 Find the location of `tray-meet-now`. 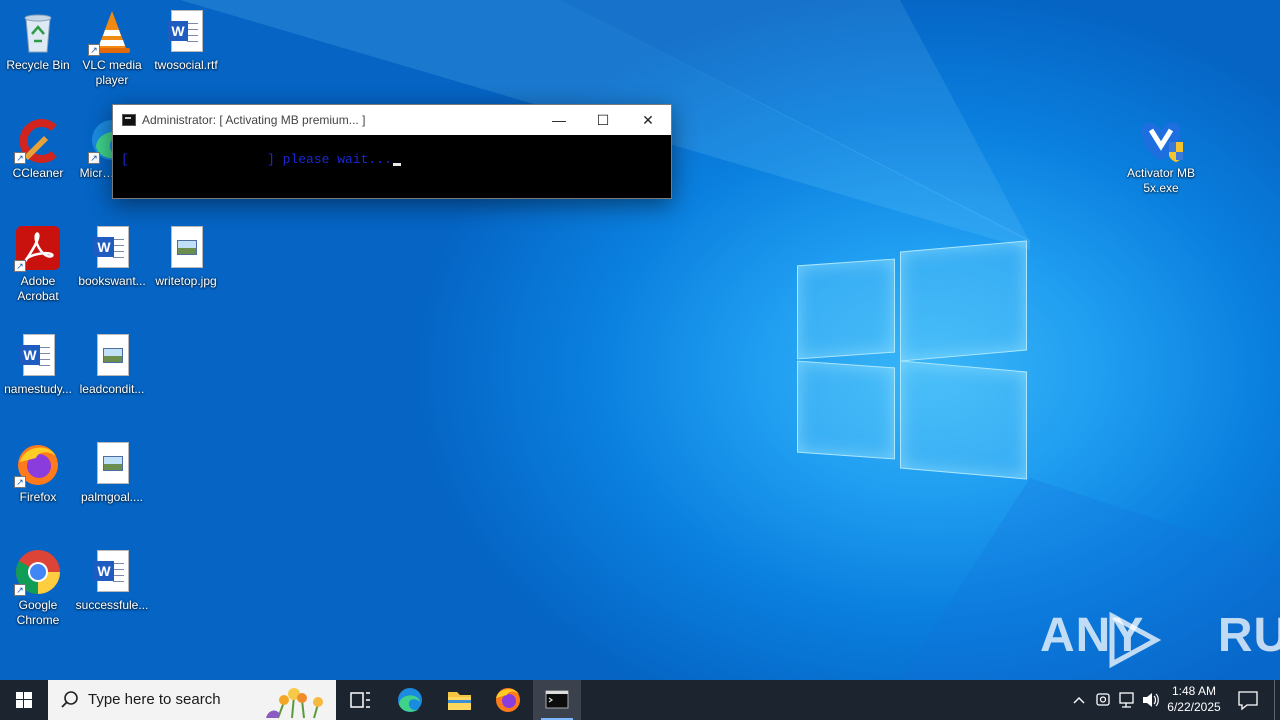

tray-meet-now is located at coordinates (1103, 700).